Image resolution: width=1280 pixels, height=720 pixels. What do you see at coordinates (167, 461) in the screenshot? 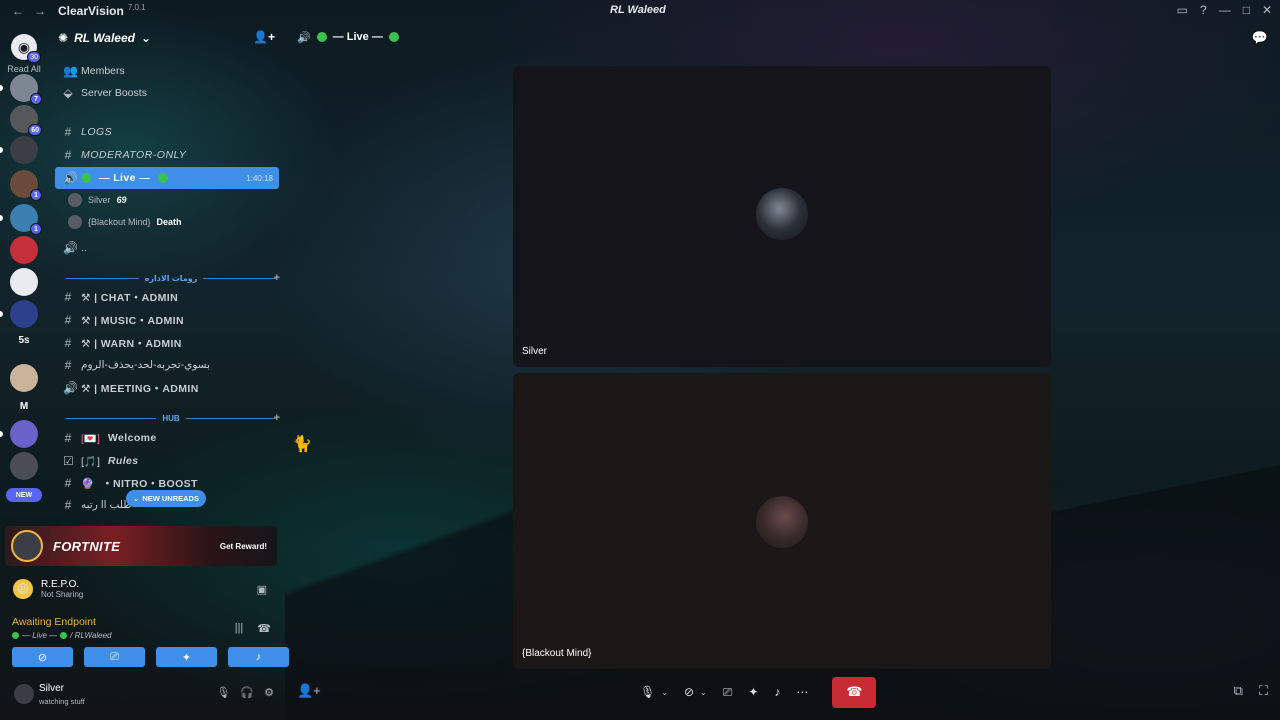
I see `channel-rules: ☑ [🎵] Rules` at bounding box center [167, 461].